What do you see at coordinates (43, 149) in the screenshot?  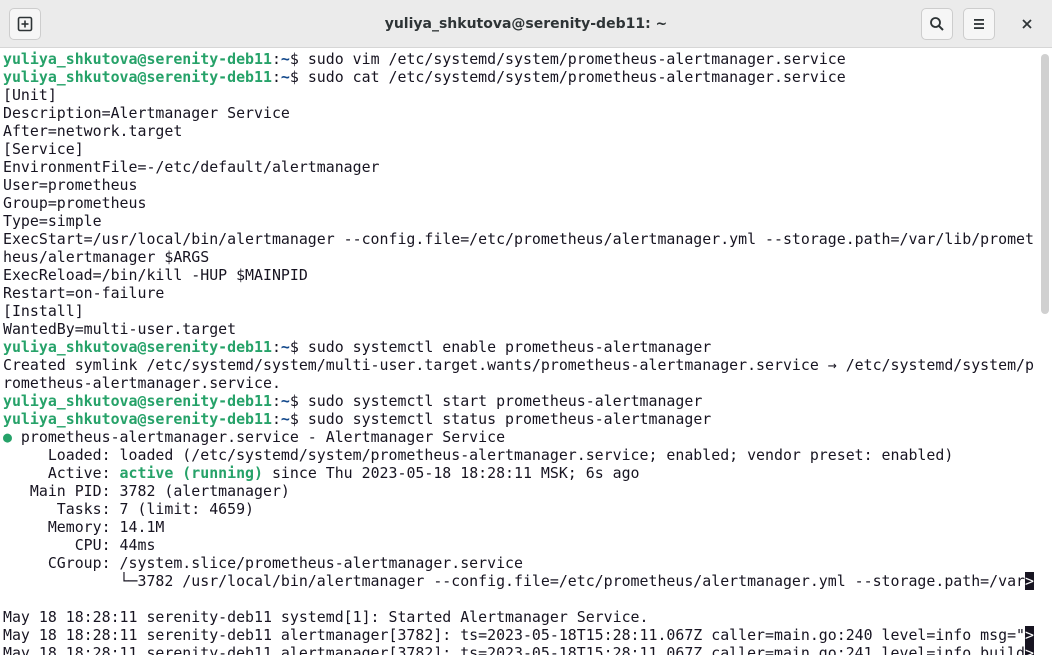 I see `output-line: [Service]` at bounding box center [43, 149].